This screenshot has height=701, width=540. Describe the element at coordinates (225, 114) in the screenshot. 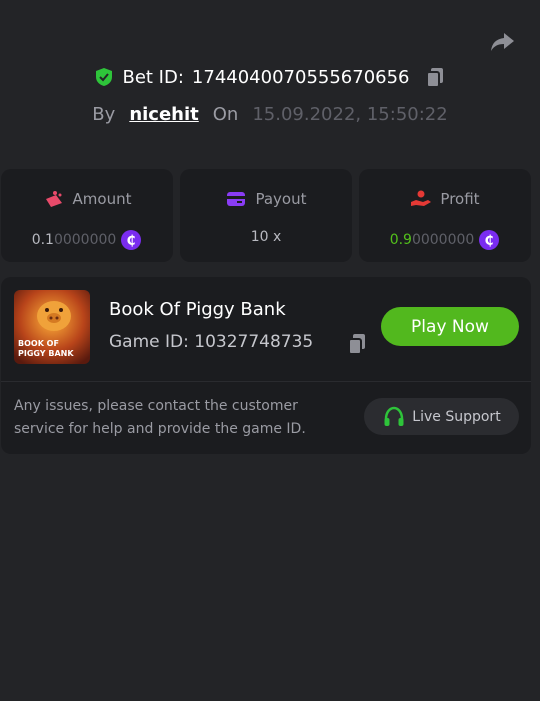

I see `on-label: On` at that location.